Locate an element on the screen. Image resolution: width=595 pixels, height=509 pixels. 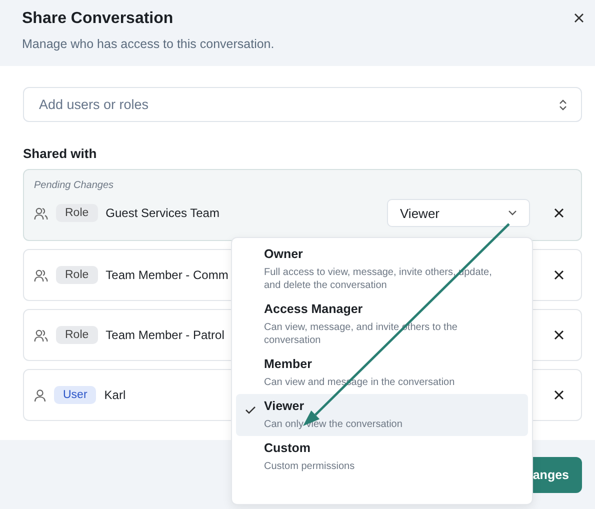
dialog-subtitle: Manage who has access to this conversation. is located at coordinates (149, 44).